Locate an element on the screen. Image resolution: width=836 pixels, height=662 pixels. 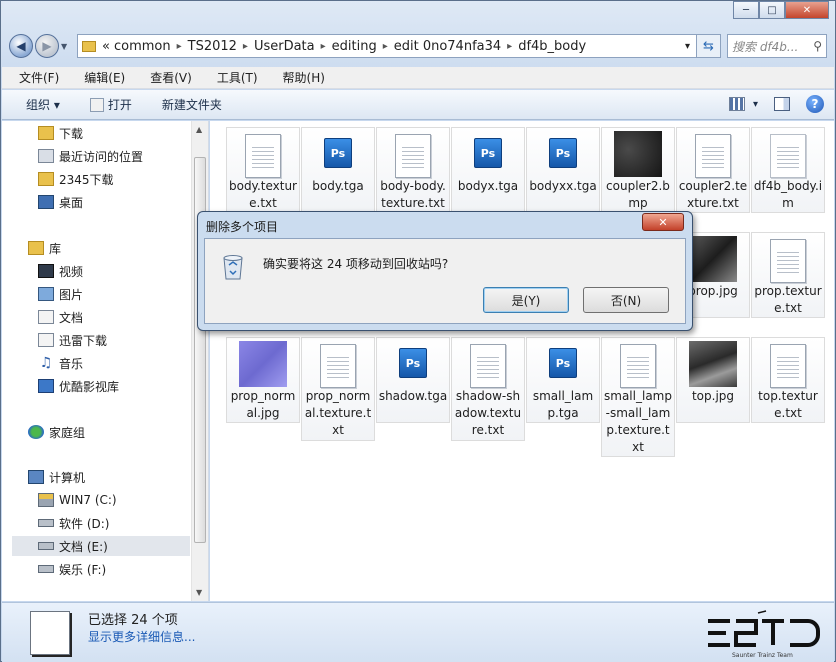
logo-team-text: Saunter Trainz Team is located at coordinates (762, 655).